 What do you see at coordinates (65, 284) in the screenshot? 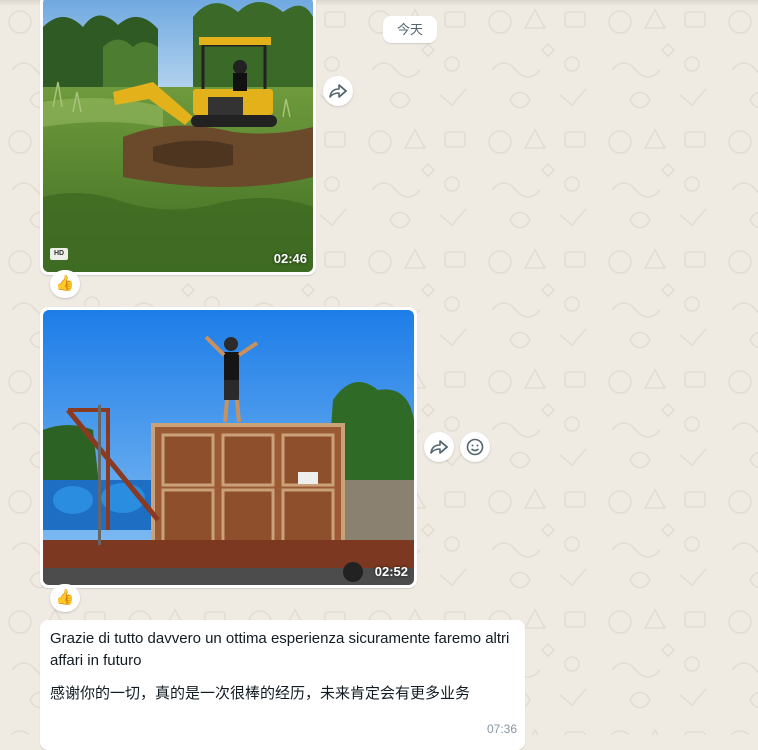
I see `reaction-thumbs-up-1: 👍` at bounding box center [65, 284].